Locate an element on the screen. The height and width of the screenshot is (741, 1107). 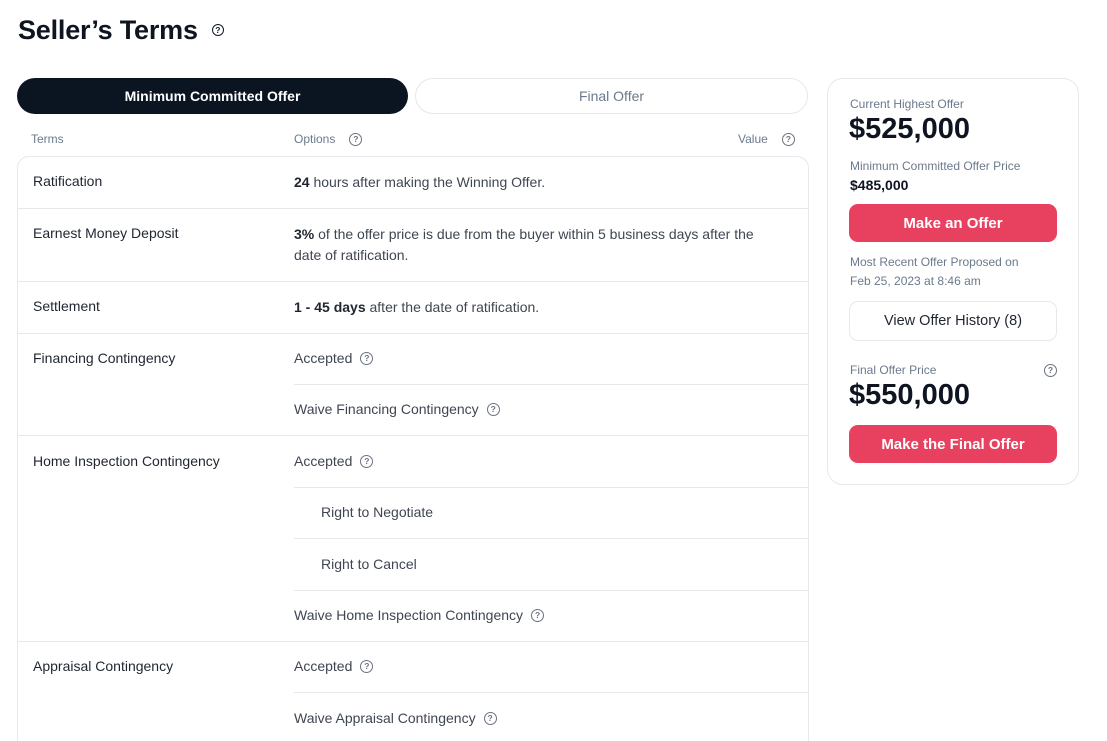
current-highest-offer-label: Current Highest Offer is located at coordinates (907, 104).